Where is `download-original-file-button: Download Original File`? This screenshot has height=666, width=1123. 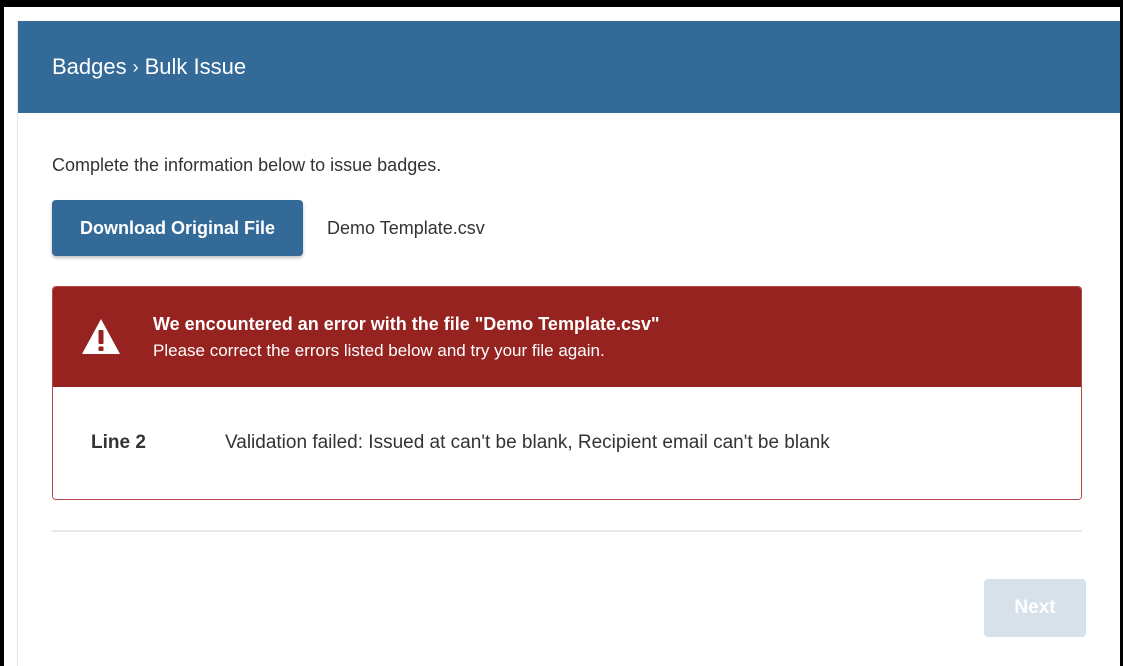 download-original-file-button: Download Original File is located at coordinates (178, 228).